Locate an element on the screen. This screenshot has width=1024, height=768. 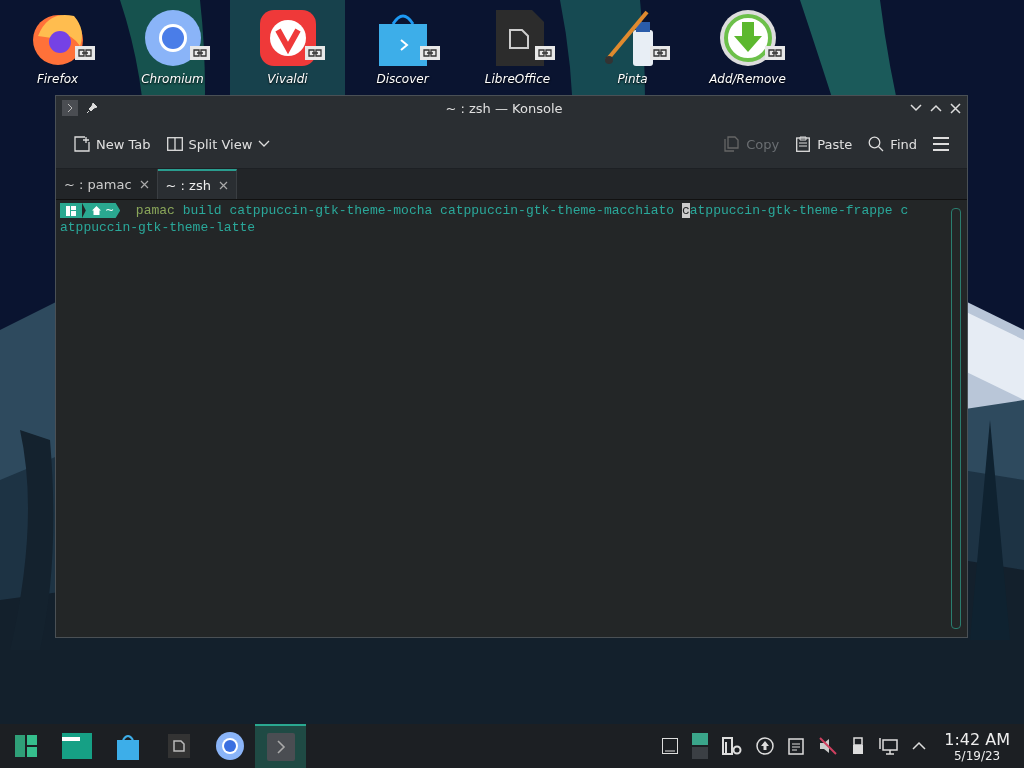
icon-label: LibreOffice is located at coordinates (517, 79).